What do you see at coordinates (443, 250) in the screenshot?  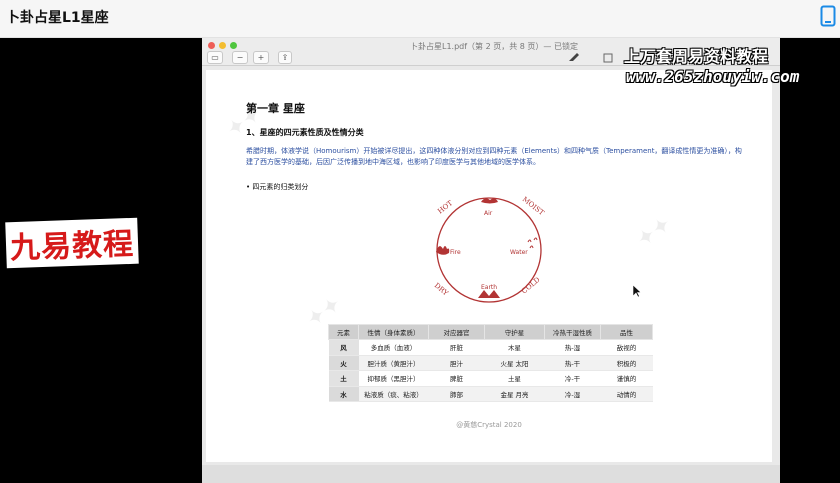 I see `flame-icon` at bounding box center [443, 250].